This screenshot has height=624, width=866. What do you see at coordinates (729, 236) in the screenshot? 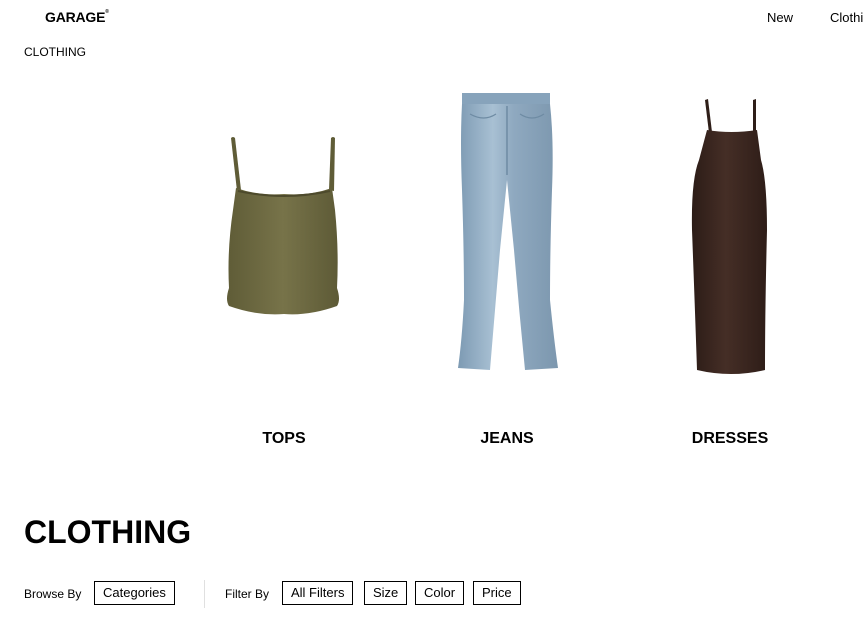
I see `dress-image` at bounding box center [729, 236].